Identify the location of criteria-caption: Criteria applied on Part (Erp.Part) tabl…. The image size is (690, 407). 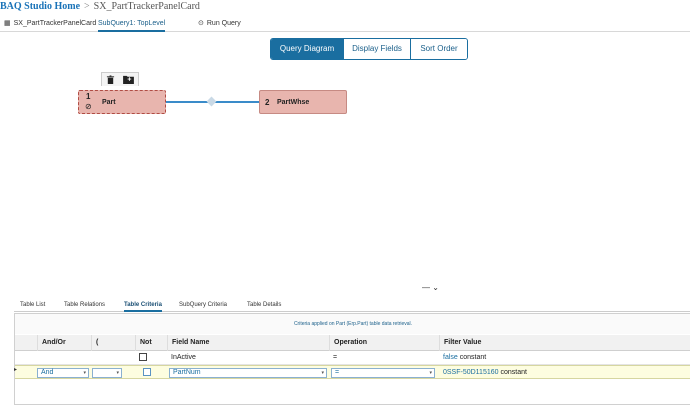
(352, 324).